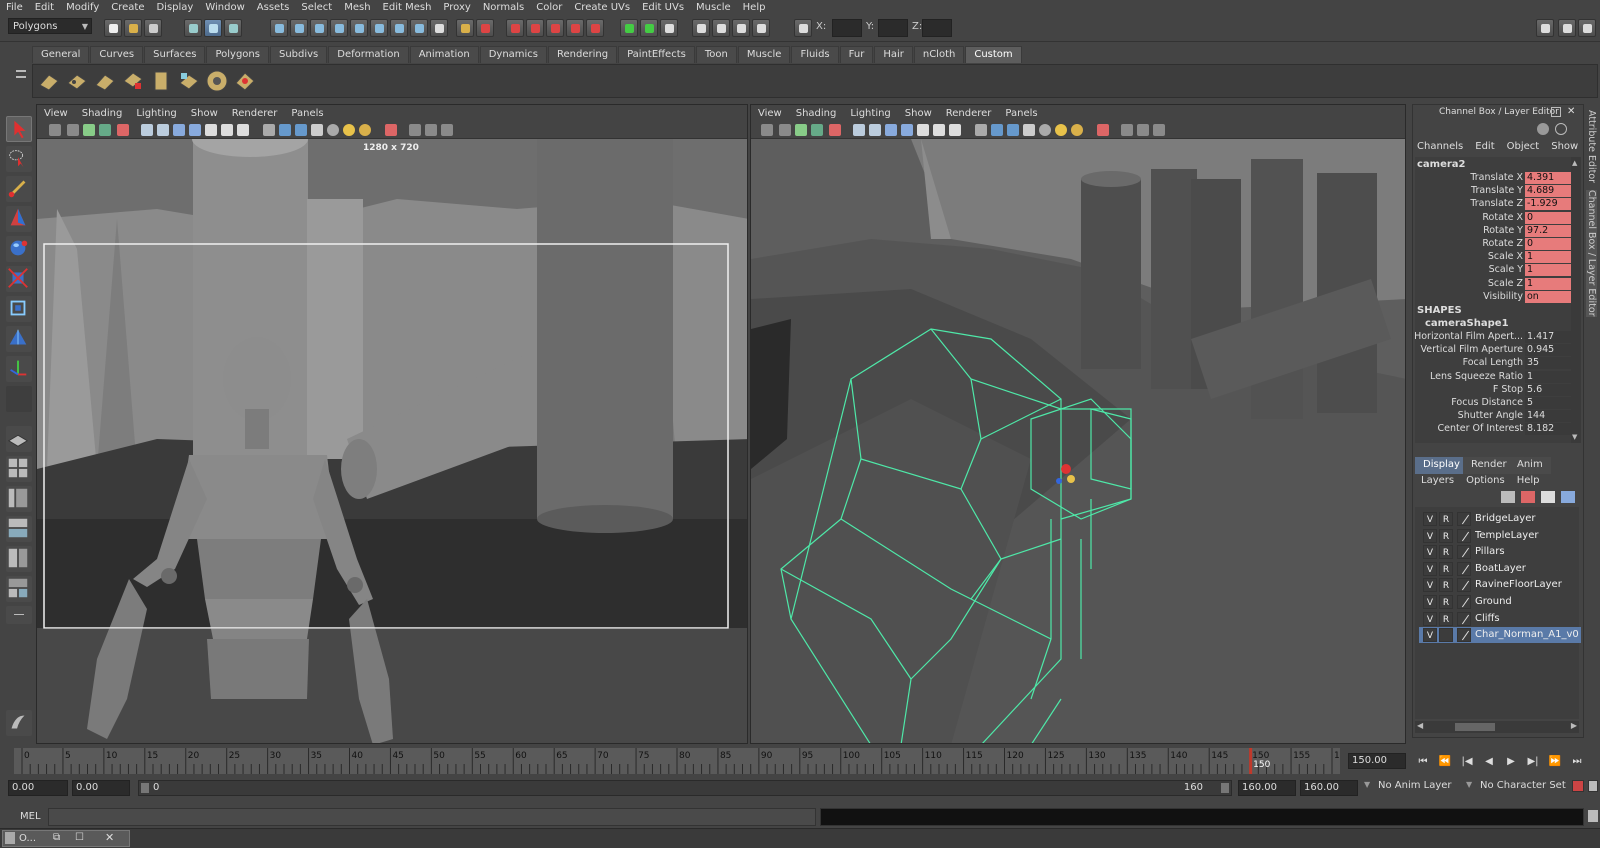  What do you see at coordinates (485, 28) in the screenshot?
I see `highlight-selection-icon` at bounding box center [485, 28].